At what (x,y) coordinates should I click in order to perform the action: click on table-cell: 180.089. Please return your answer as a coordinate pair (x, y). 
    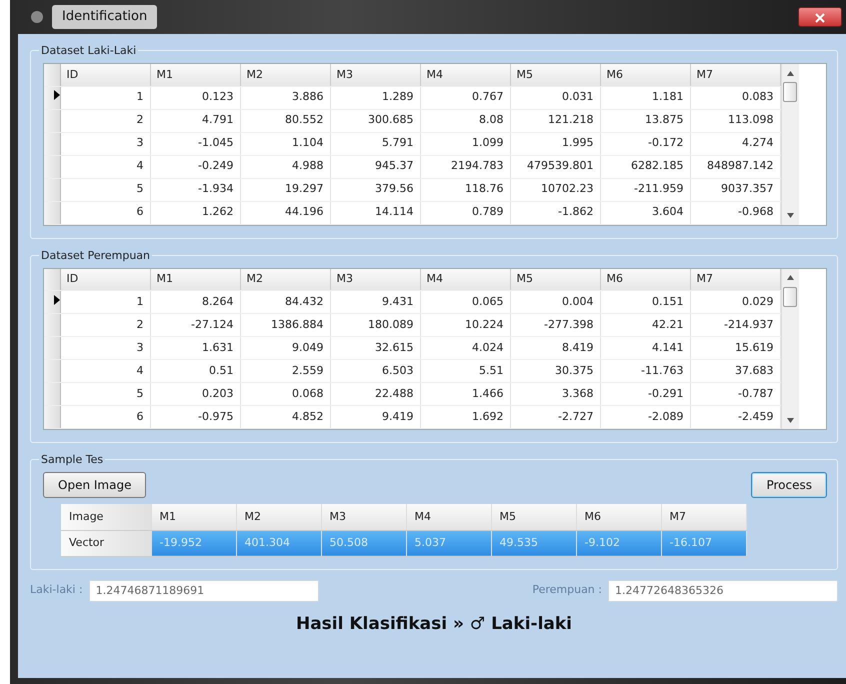
    Looking at the image, I should click on (375, 325).